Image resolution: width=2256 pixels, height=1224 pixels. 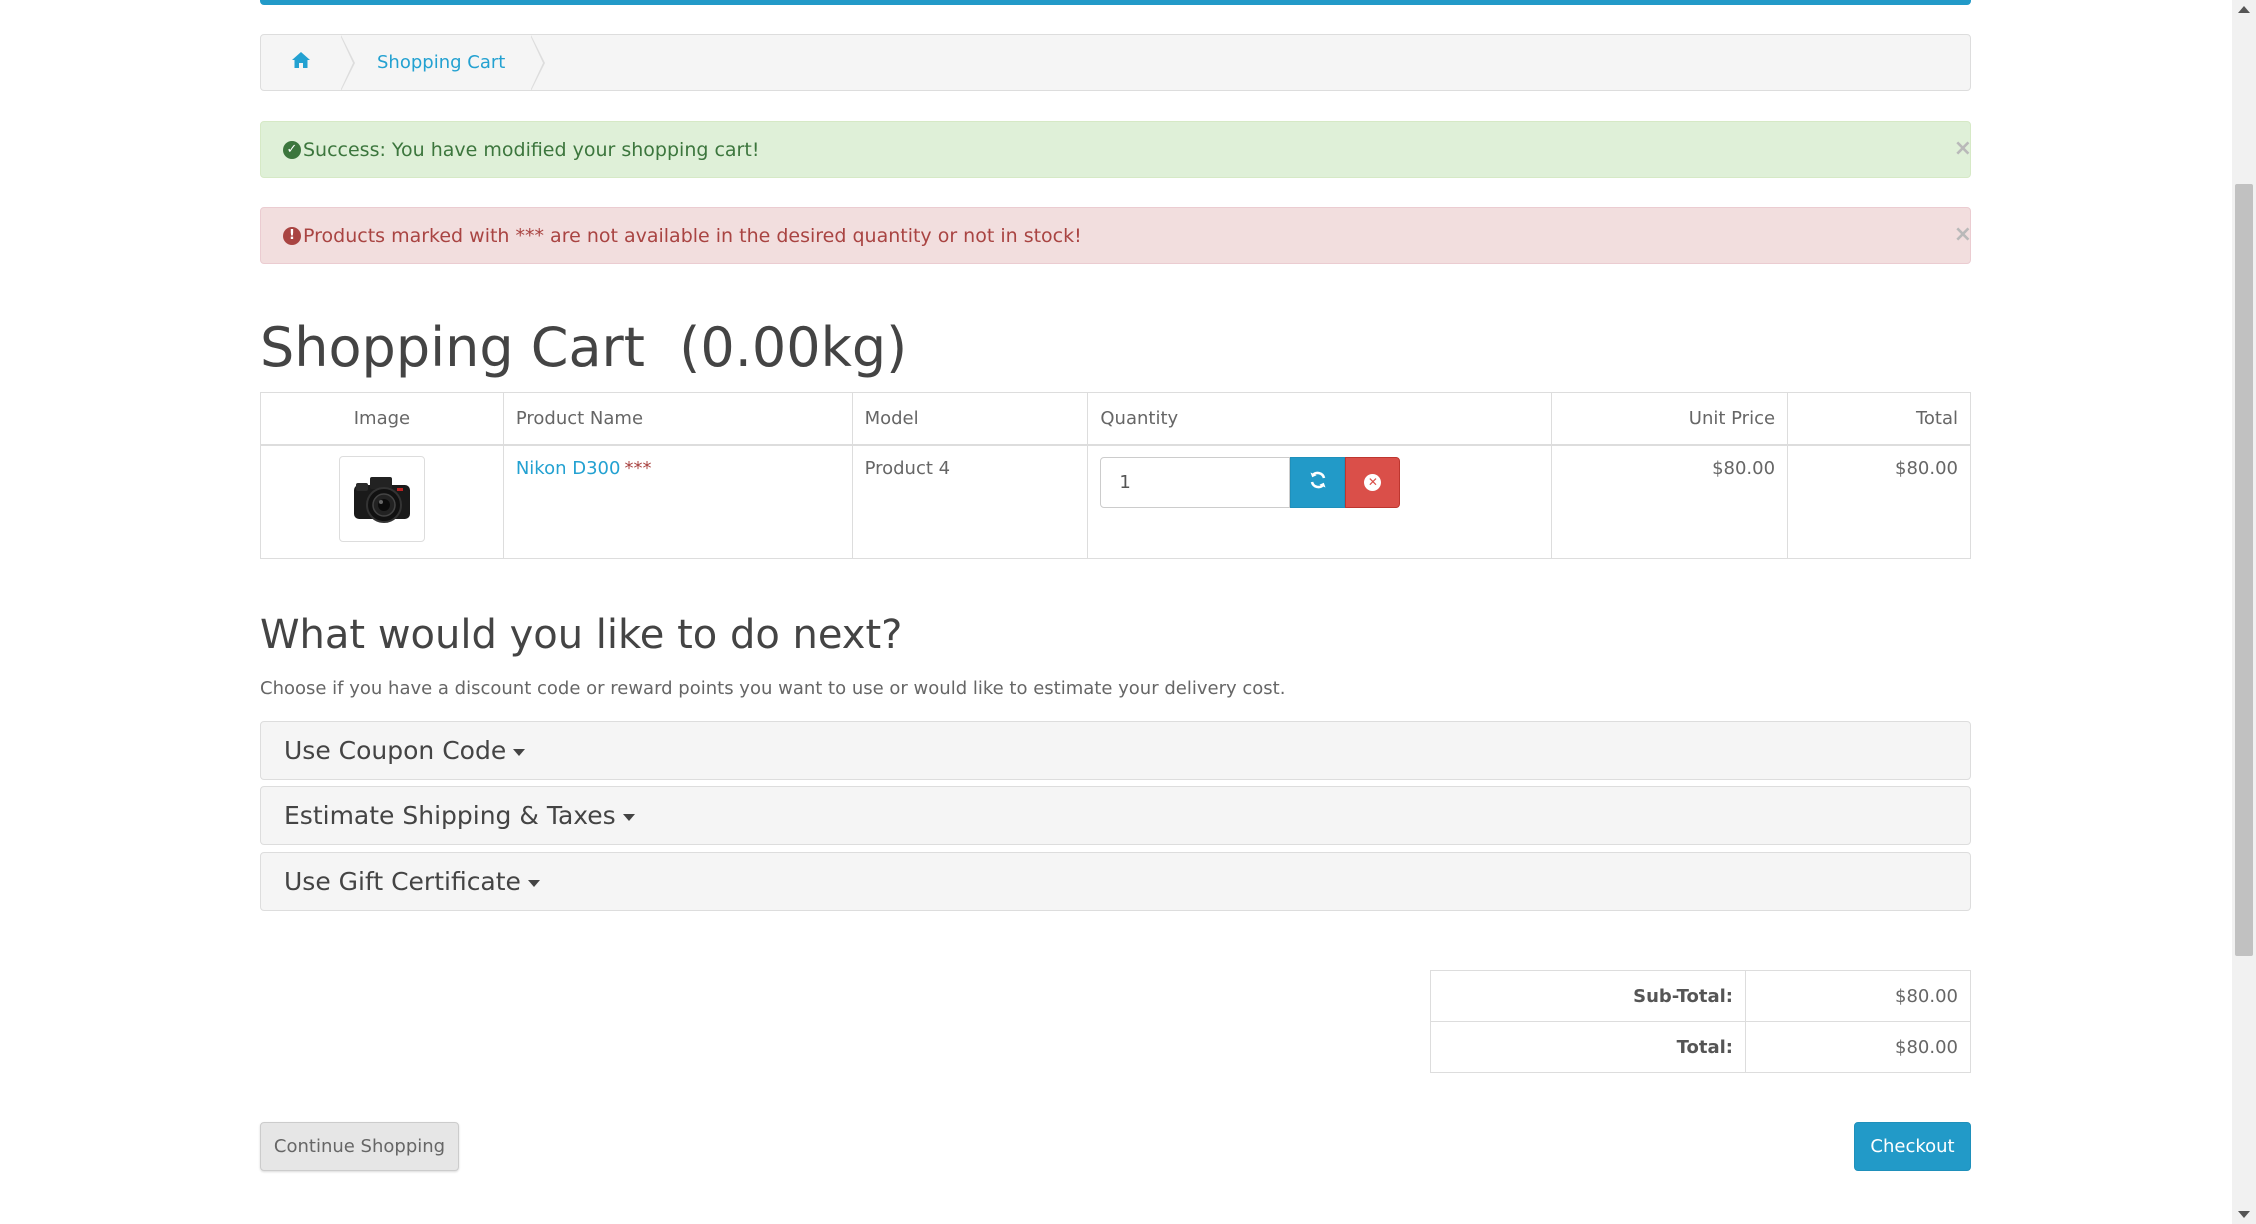 I want to click on scroll-up-arrow-icon, so click(x=2244, y=9).